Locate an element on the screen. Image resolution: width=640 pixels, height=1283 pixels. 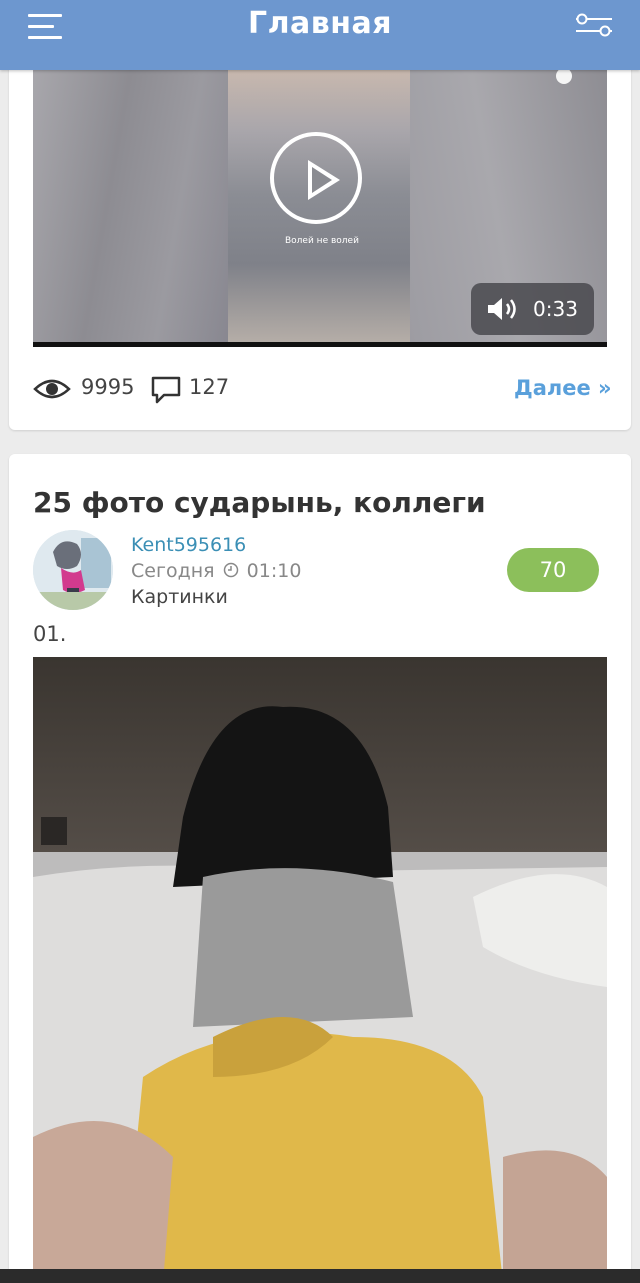
post-date: Сегодня 01:10 is located at coordinates (216, 571).